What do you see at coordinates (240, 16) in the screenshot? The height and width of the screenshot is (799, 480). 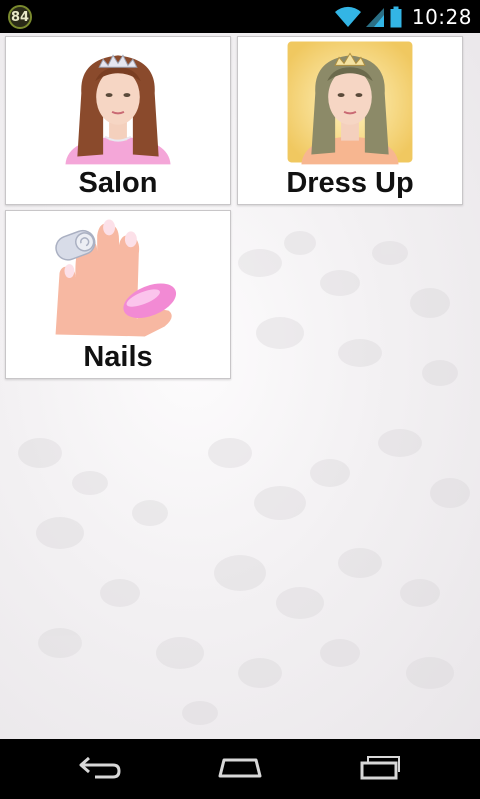 I see `status-bar: 84 10:28` at bounding box center [240, 16].